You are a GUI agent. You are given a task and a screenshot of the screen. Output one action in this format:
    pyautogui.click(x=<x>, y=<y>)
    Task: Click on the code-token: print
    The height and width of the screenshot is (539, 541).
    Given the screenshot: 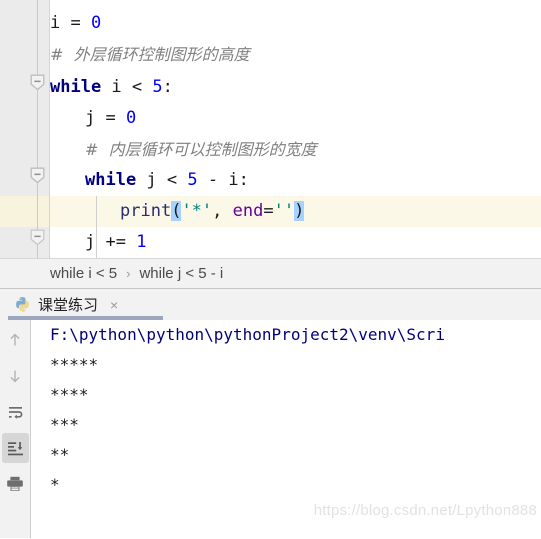 What is the action you would take?
    pyautogui.click(x=146, y=211)
    